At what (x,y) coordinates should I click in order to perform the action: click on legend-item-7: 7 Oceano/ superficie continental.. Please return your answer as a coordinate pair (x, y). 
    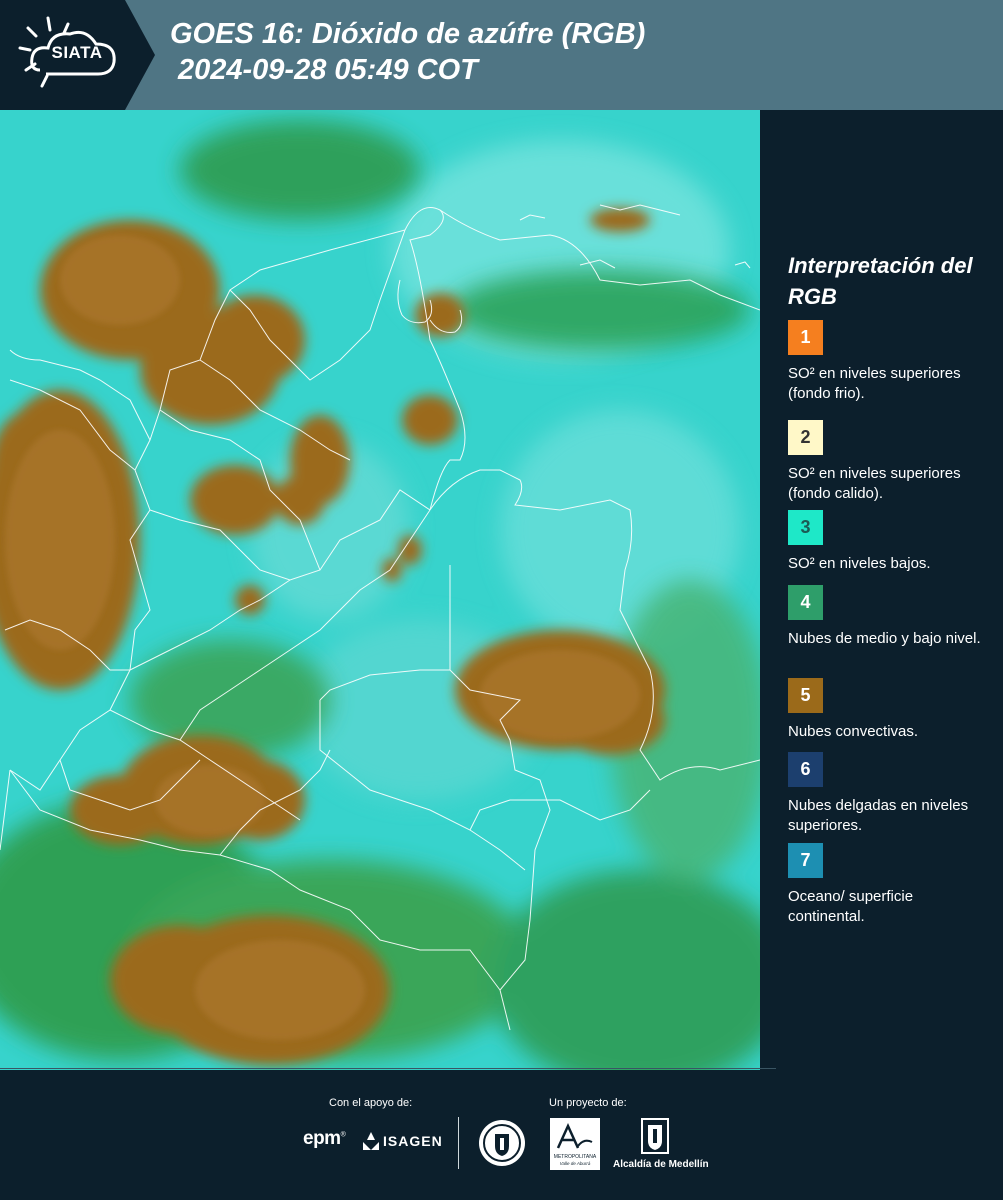
    Looking at the image, I should click on (888, 885).